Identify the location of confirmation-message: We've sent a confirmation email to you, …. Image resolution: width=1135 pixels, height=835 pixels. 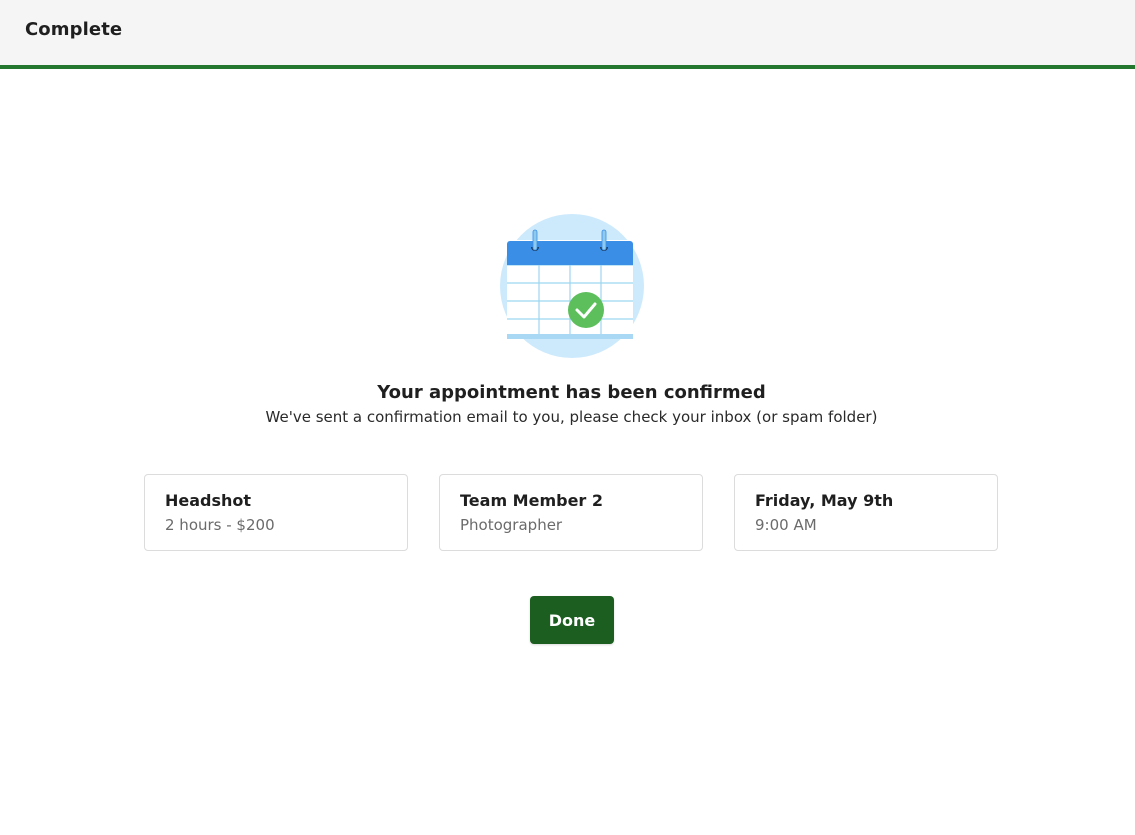
(571, 417).